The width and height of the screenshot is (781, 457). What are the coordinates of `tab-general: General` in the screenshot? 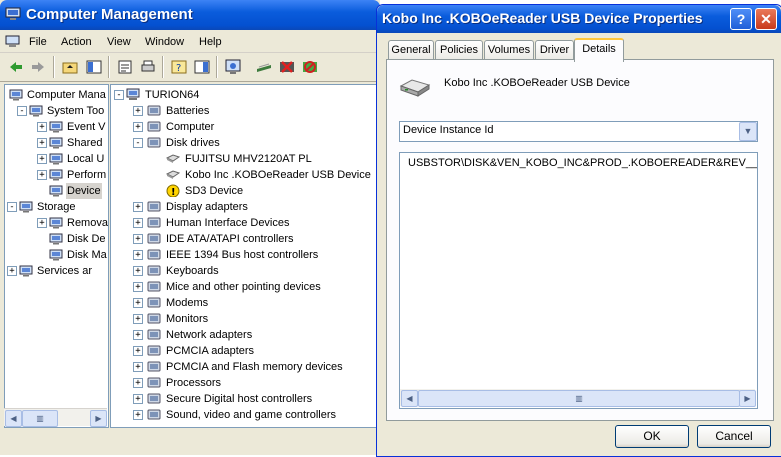 It's located at (411, 49).